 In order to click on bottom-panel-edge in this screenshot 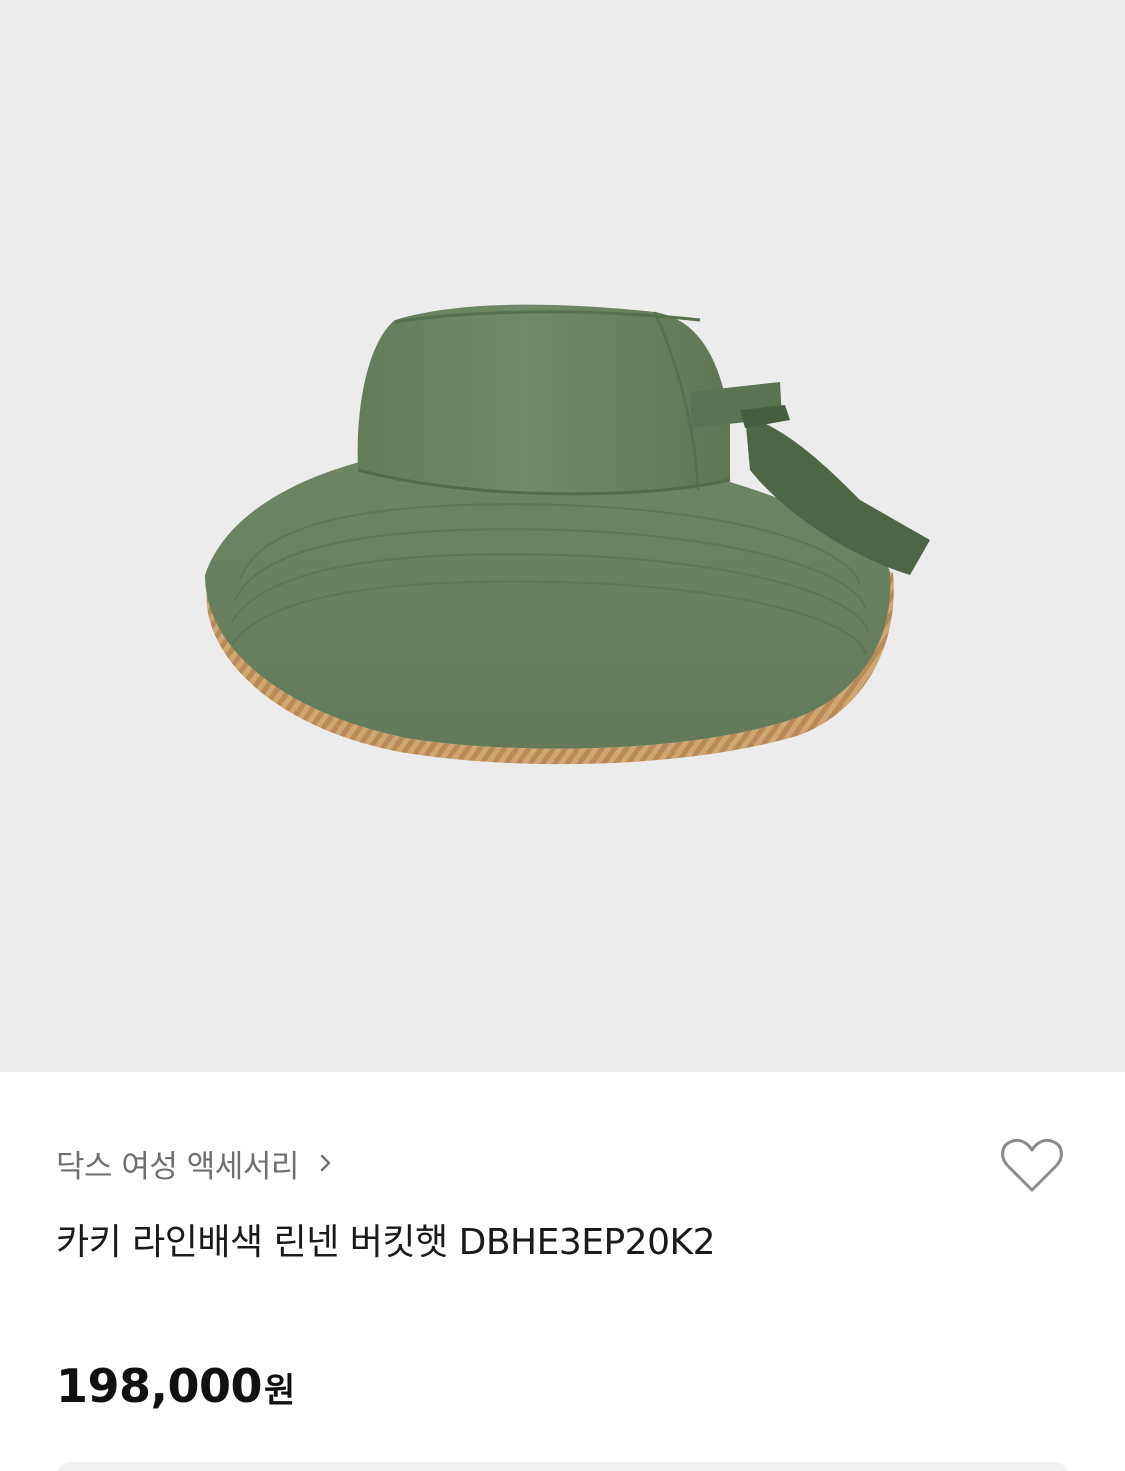, I will do `click(562, 1466)`.